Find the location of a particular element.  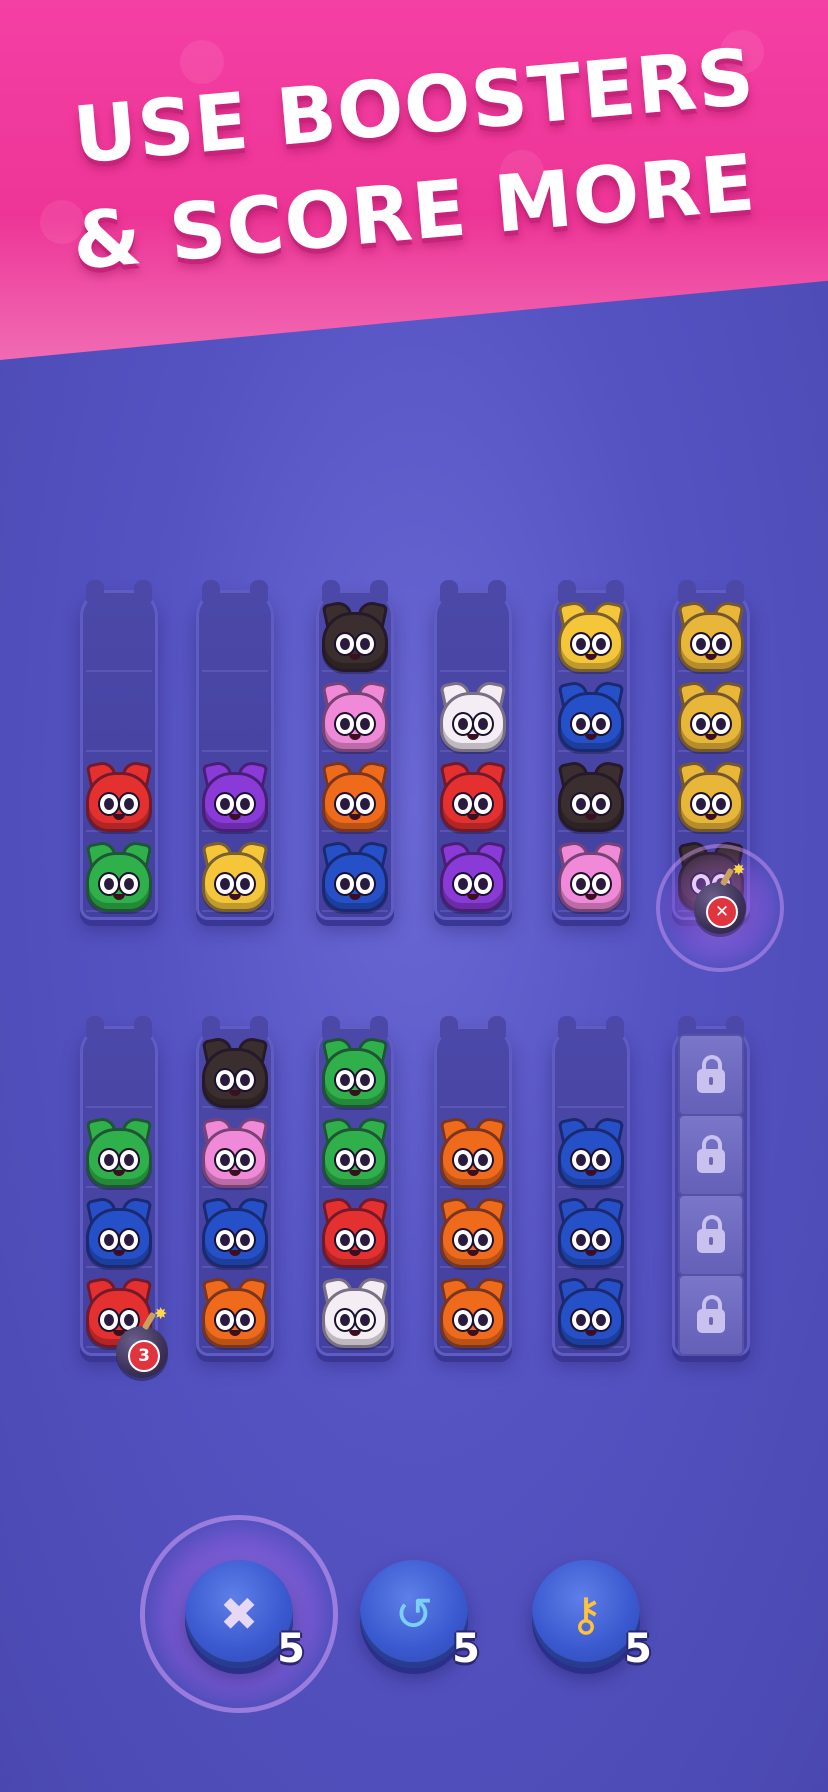

key-booster: ⚷ 5 is located at coordinates (592, 1616).